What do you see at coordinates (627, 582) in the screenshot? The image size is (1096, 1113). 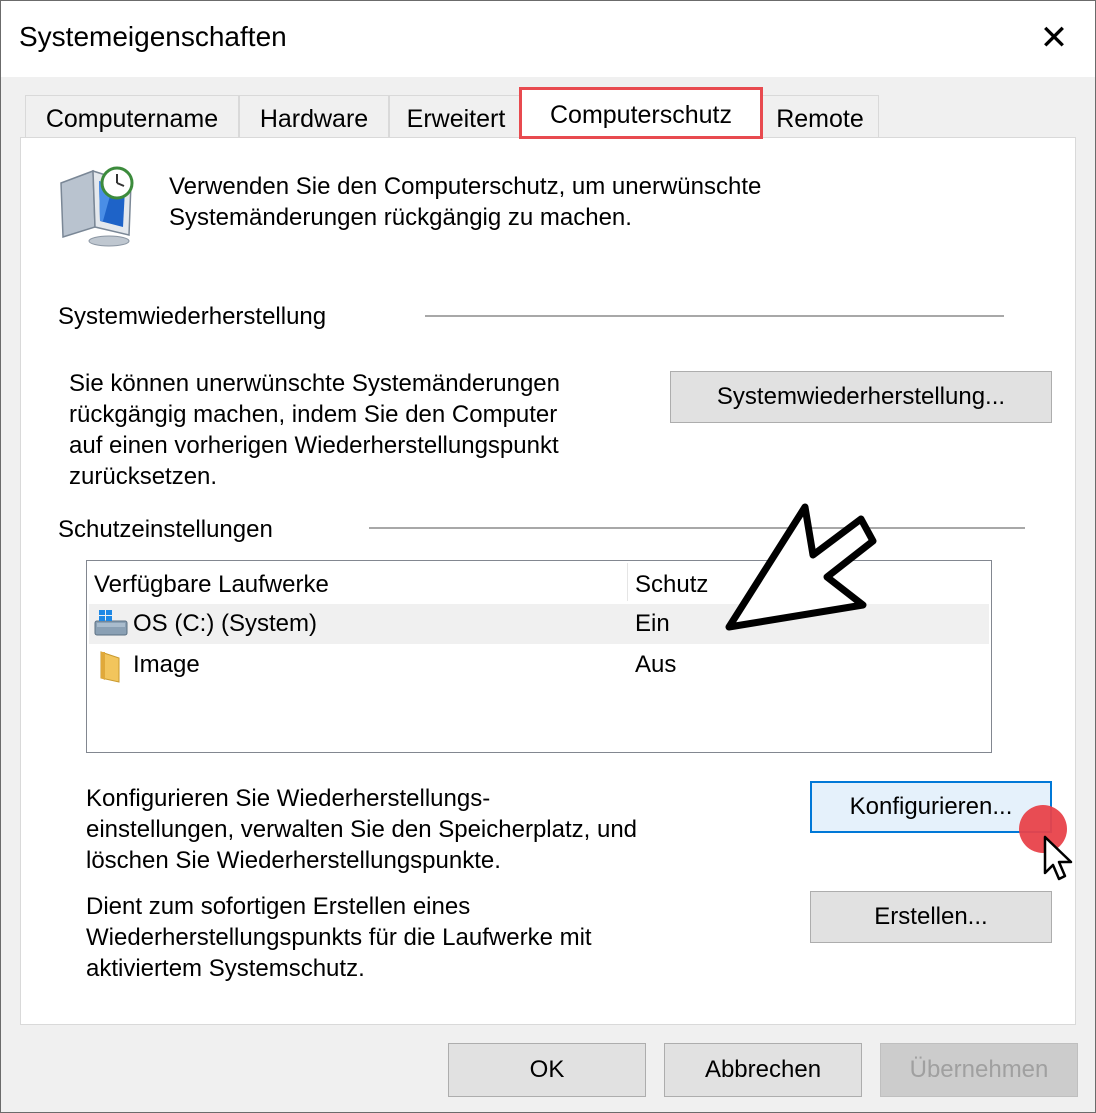 I see `column-separator` at bounding box center [627, 582].